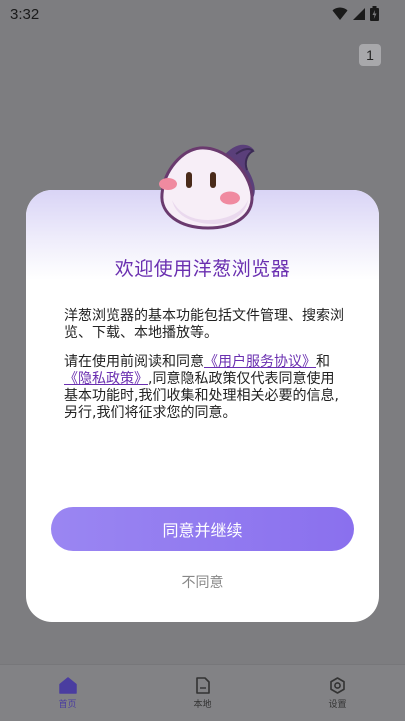  I want to click on status-bar: 3:32, so click(202, 15).